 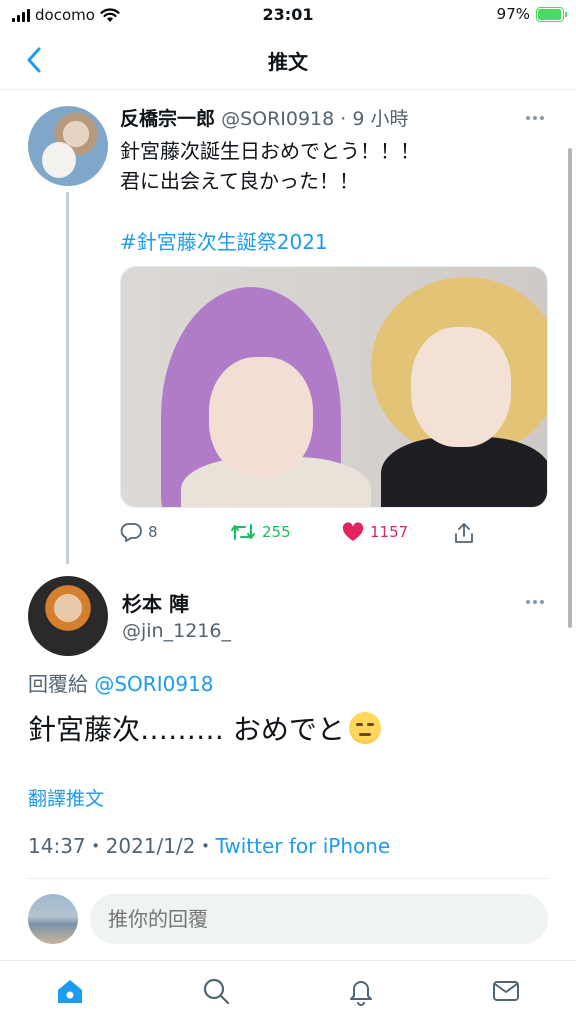 What do you see at coordinates (239, 181) in the screenshot?
I see `tweet1-line2: 君に出会えて良かった！！` at bounding box center [239, 181].